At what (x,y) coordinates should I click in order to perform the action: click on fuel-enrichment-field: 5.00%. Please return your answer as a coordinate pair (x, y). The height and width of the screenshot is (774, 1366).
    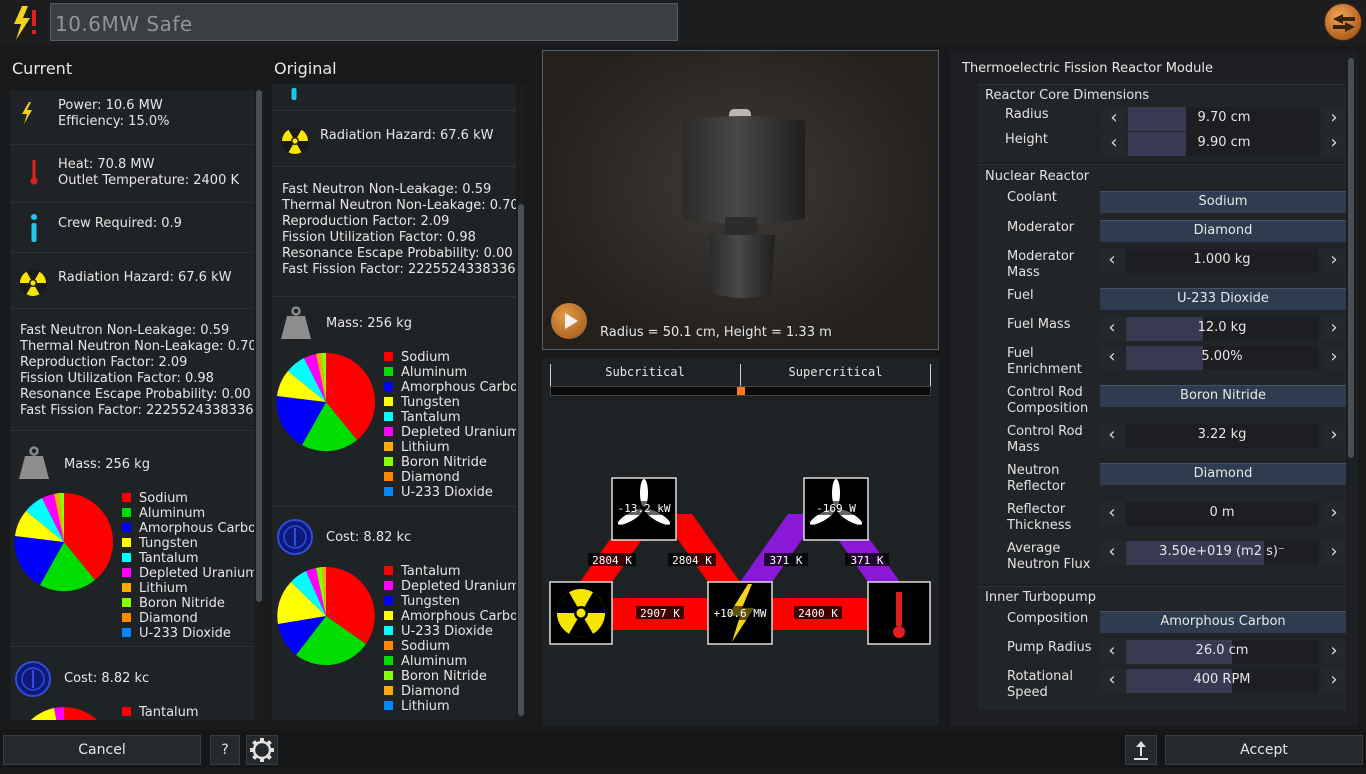
    Looking at the image, I should click on (1222, 358).